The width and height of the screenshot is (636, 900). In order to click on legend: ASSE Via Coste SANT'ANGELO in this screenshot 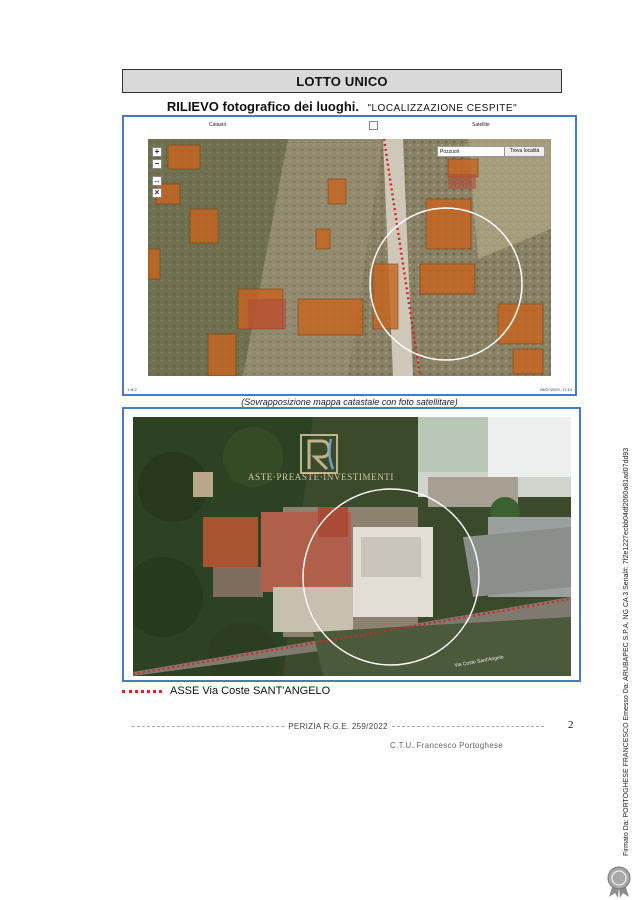, I will do `click(226, 691)`.